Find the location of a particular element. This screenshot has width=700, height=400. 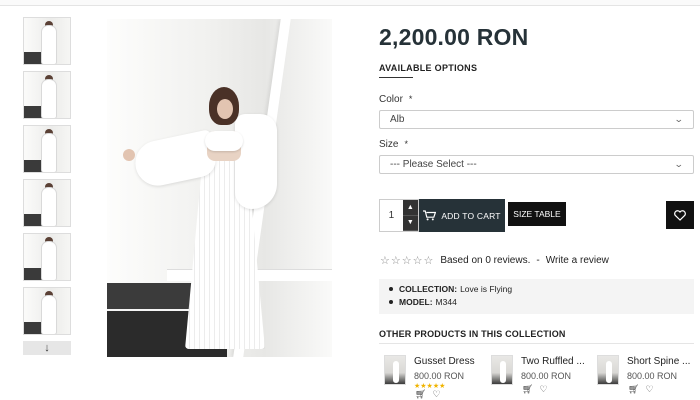

size-label: Size * is located at coordinates (393, 144).